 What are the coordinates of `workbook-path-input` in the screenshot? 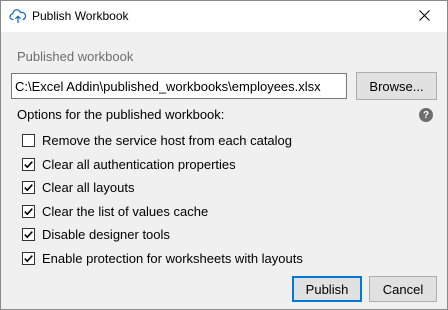 It's located at (179, 86).